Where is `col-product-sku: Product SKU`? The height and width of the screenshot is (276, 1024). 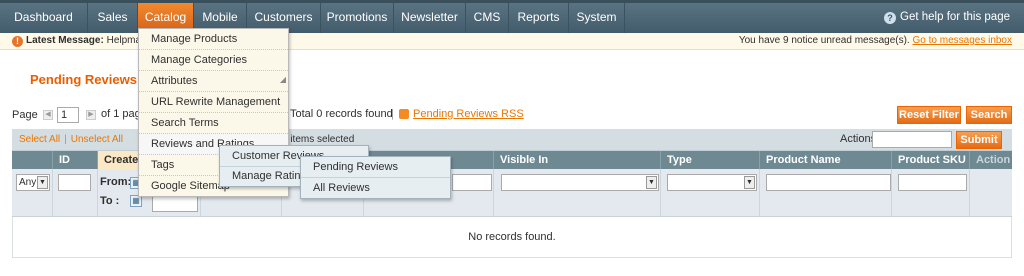 col-product-sku: Product SKU is located at coordinates (931, 160).